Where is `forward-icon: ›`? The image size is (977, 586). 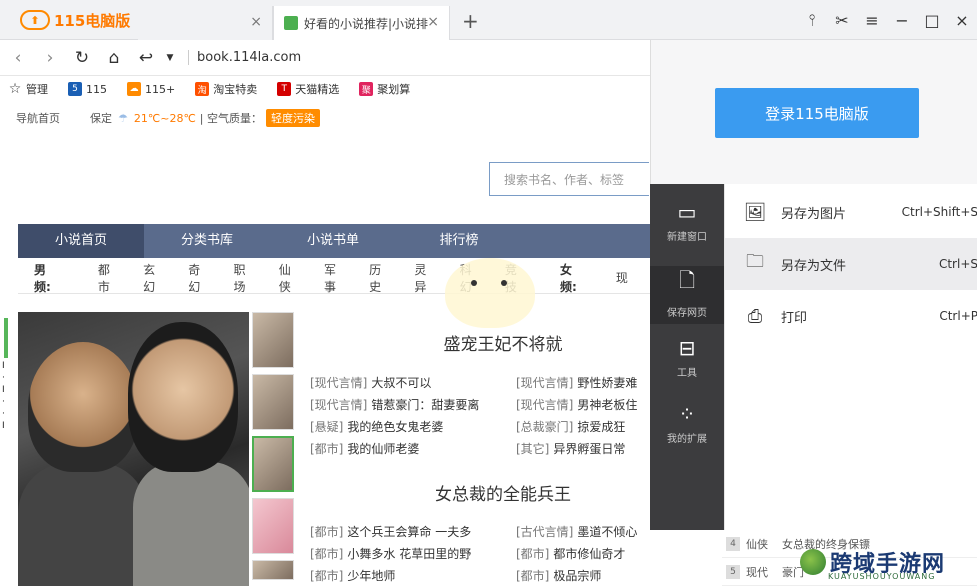 forward-icon: › is located at coordinates (50, 58).